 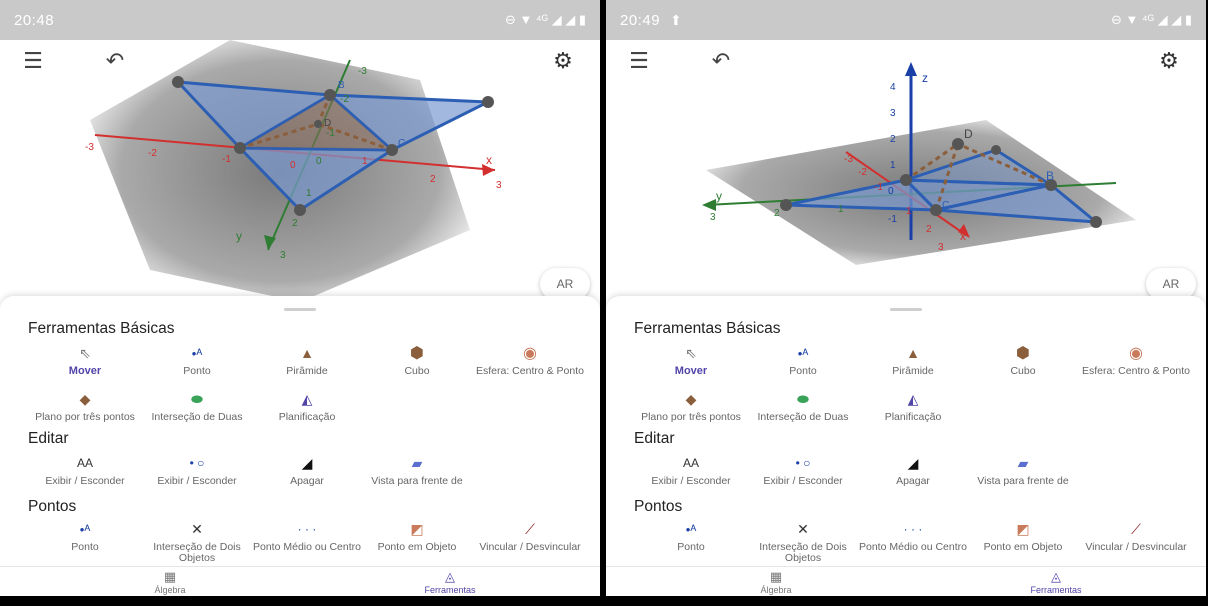 I want to click on x-tick-label: -1, so click(x=226, y=159).